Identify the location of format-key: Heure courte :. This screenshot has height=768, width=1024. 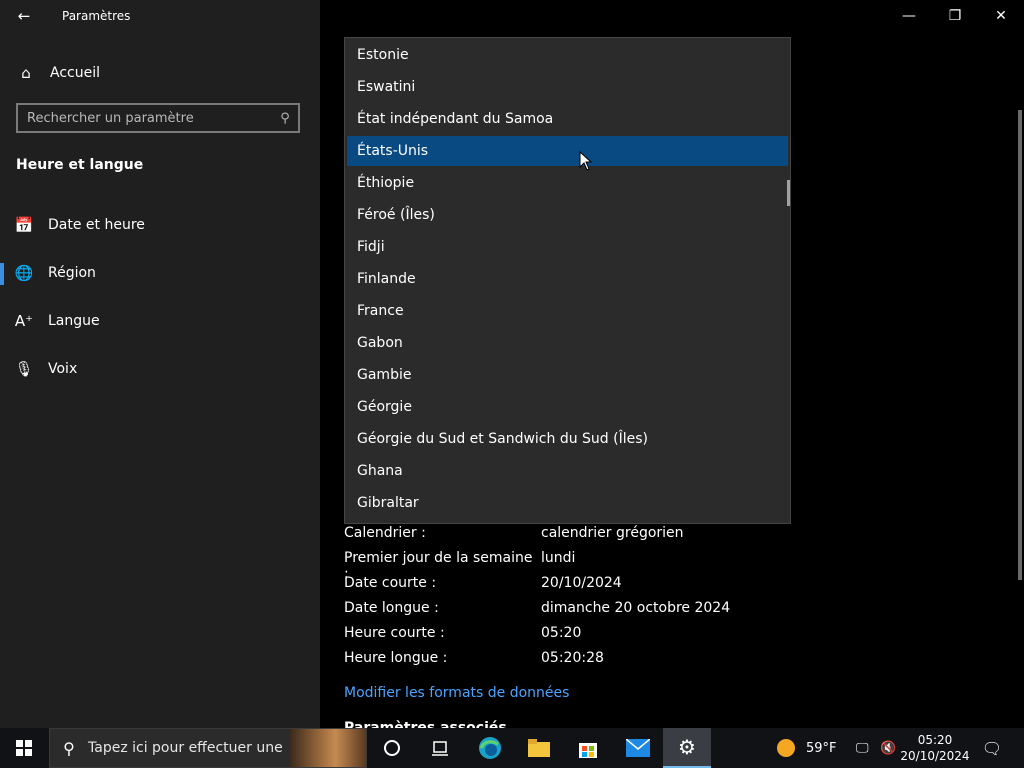
(394, 633).